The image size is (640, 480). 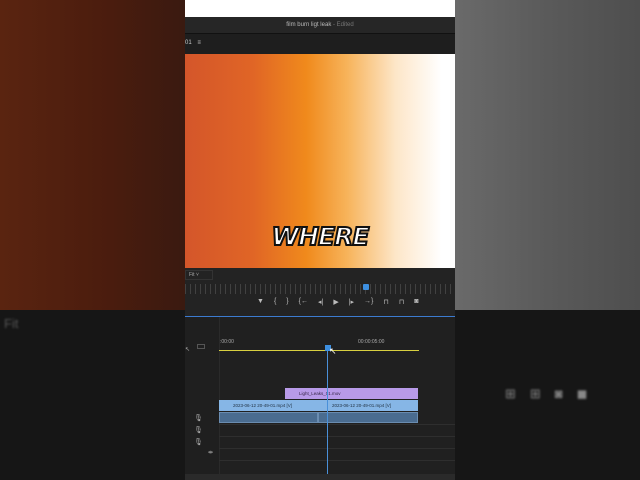 I want to click on captions-icon, so click(x=201, y=346).